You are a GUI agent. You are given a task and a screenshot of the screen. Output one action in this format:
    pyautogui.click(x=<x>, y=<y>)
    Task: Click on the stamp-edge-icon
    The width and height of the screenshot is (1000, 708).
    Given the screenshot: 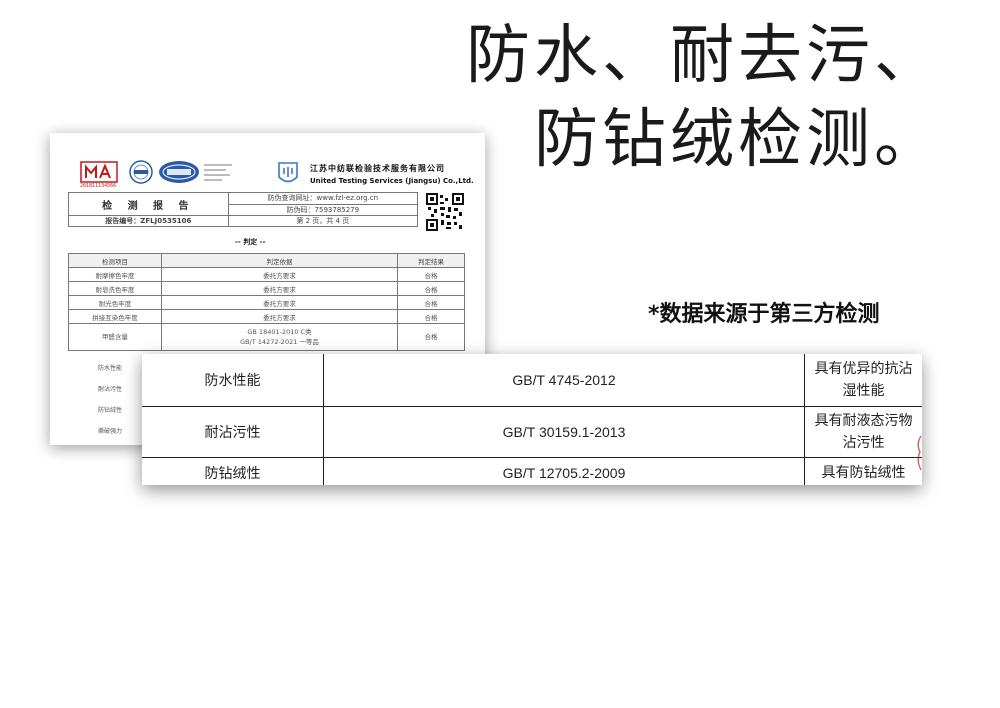 What is the action you would take?
    pyautogui.click(x=919, y=453)
    